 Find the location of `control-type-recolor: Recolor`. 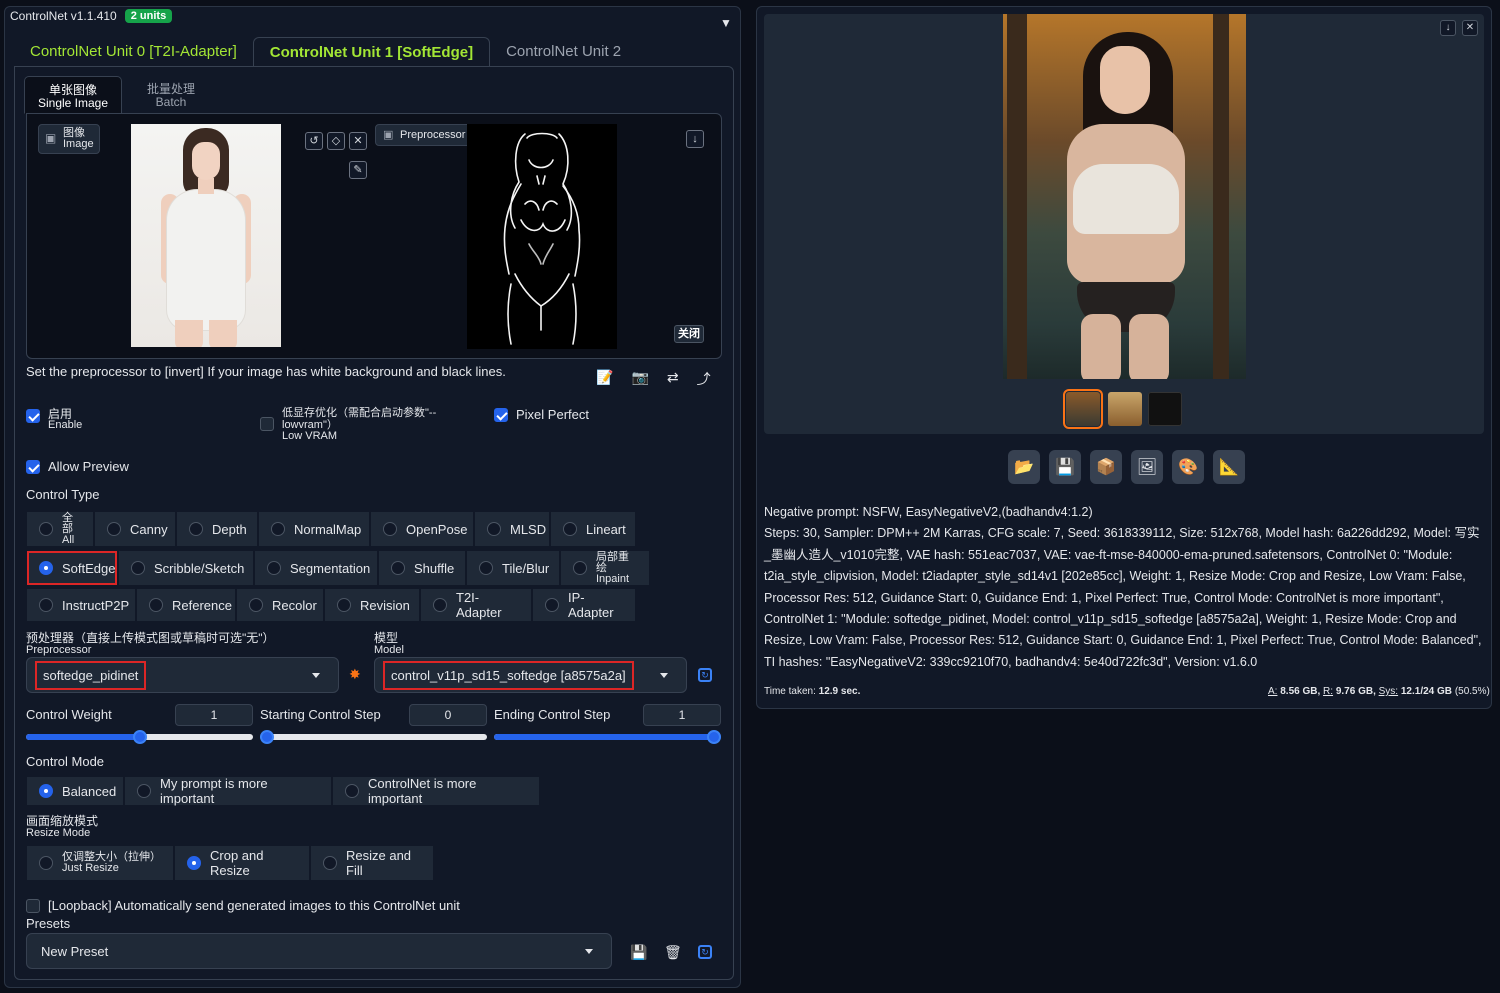

control-type-recolor: Recolor is located at coordinates (280, 605).